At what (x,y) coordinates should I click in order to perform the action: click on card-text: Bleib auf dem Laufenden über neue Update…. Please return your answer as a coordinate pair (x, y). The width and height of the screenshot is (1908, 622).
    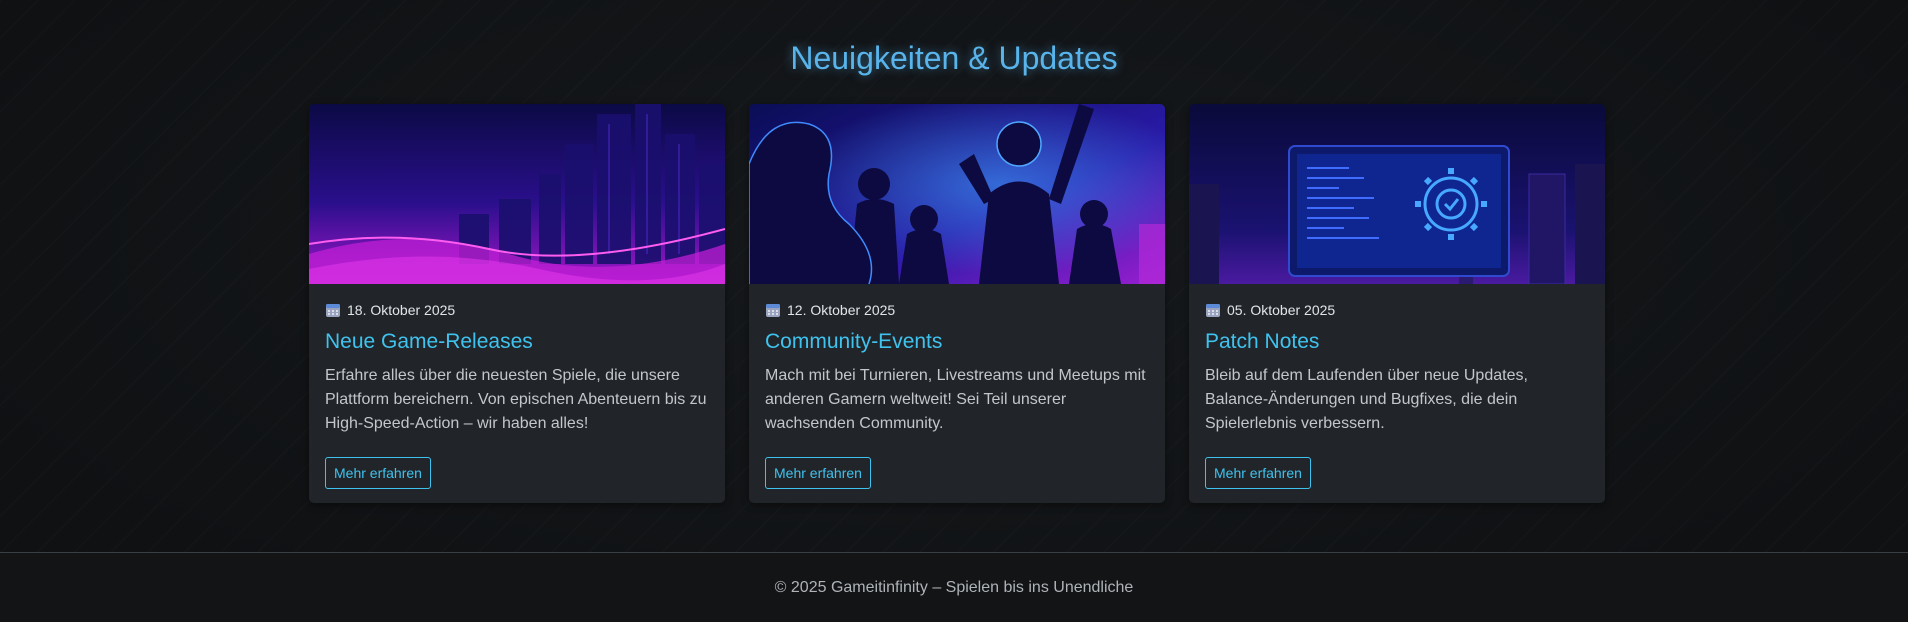
    Looking at the image, I should click on (1366, 399).